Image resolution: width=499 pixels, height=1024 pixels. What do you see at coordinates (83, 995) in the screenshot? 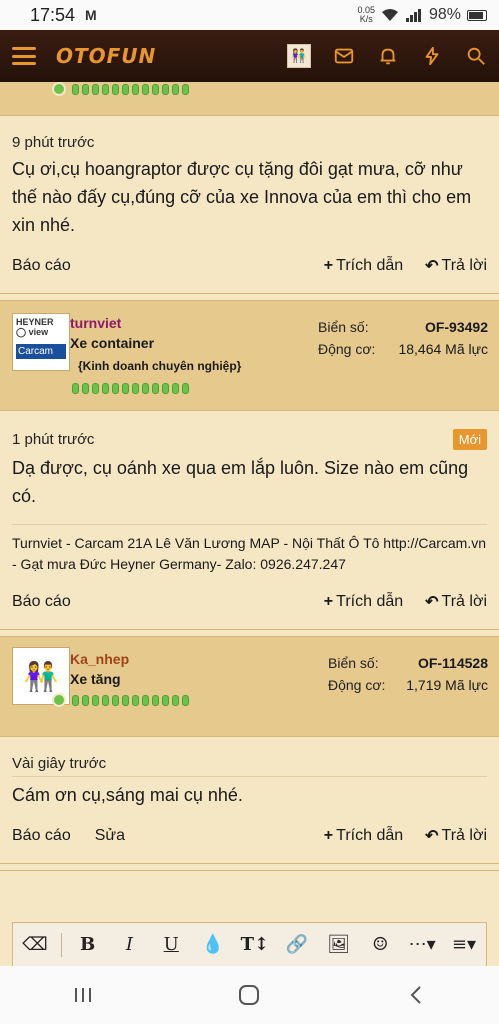
I see `recent-apps-icon` at bounding box center [83, 995].